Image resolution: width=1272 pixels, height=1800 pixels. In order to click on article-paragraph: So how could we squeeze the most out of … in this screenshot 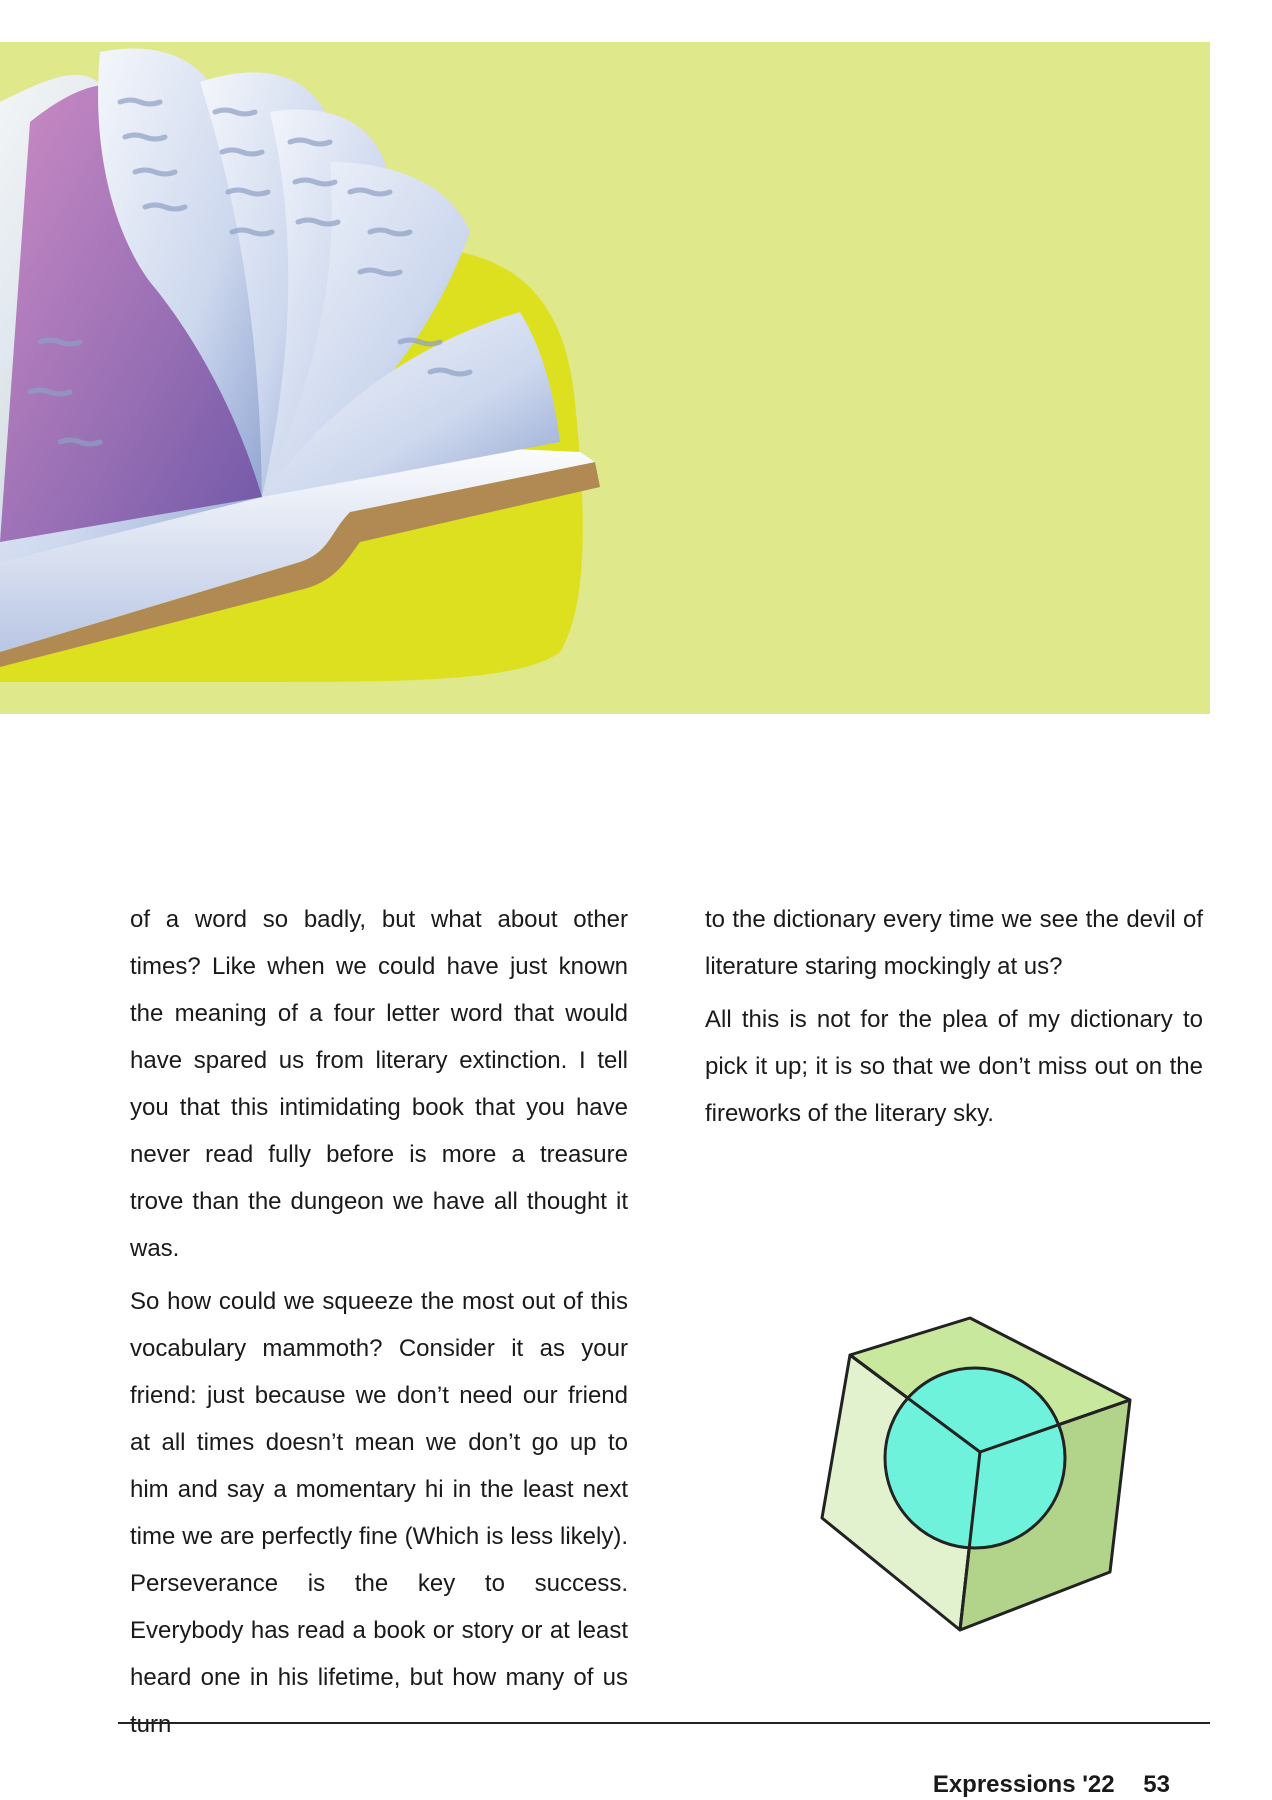, I will do `click(379, 1513)`.